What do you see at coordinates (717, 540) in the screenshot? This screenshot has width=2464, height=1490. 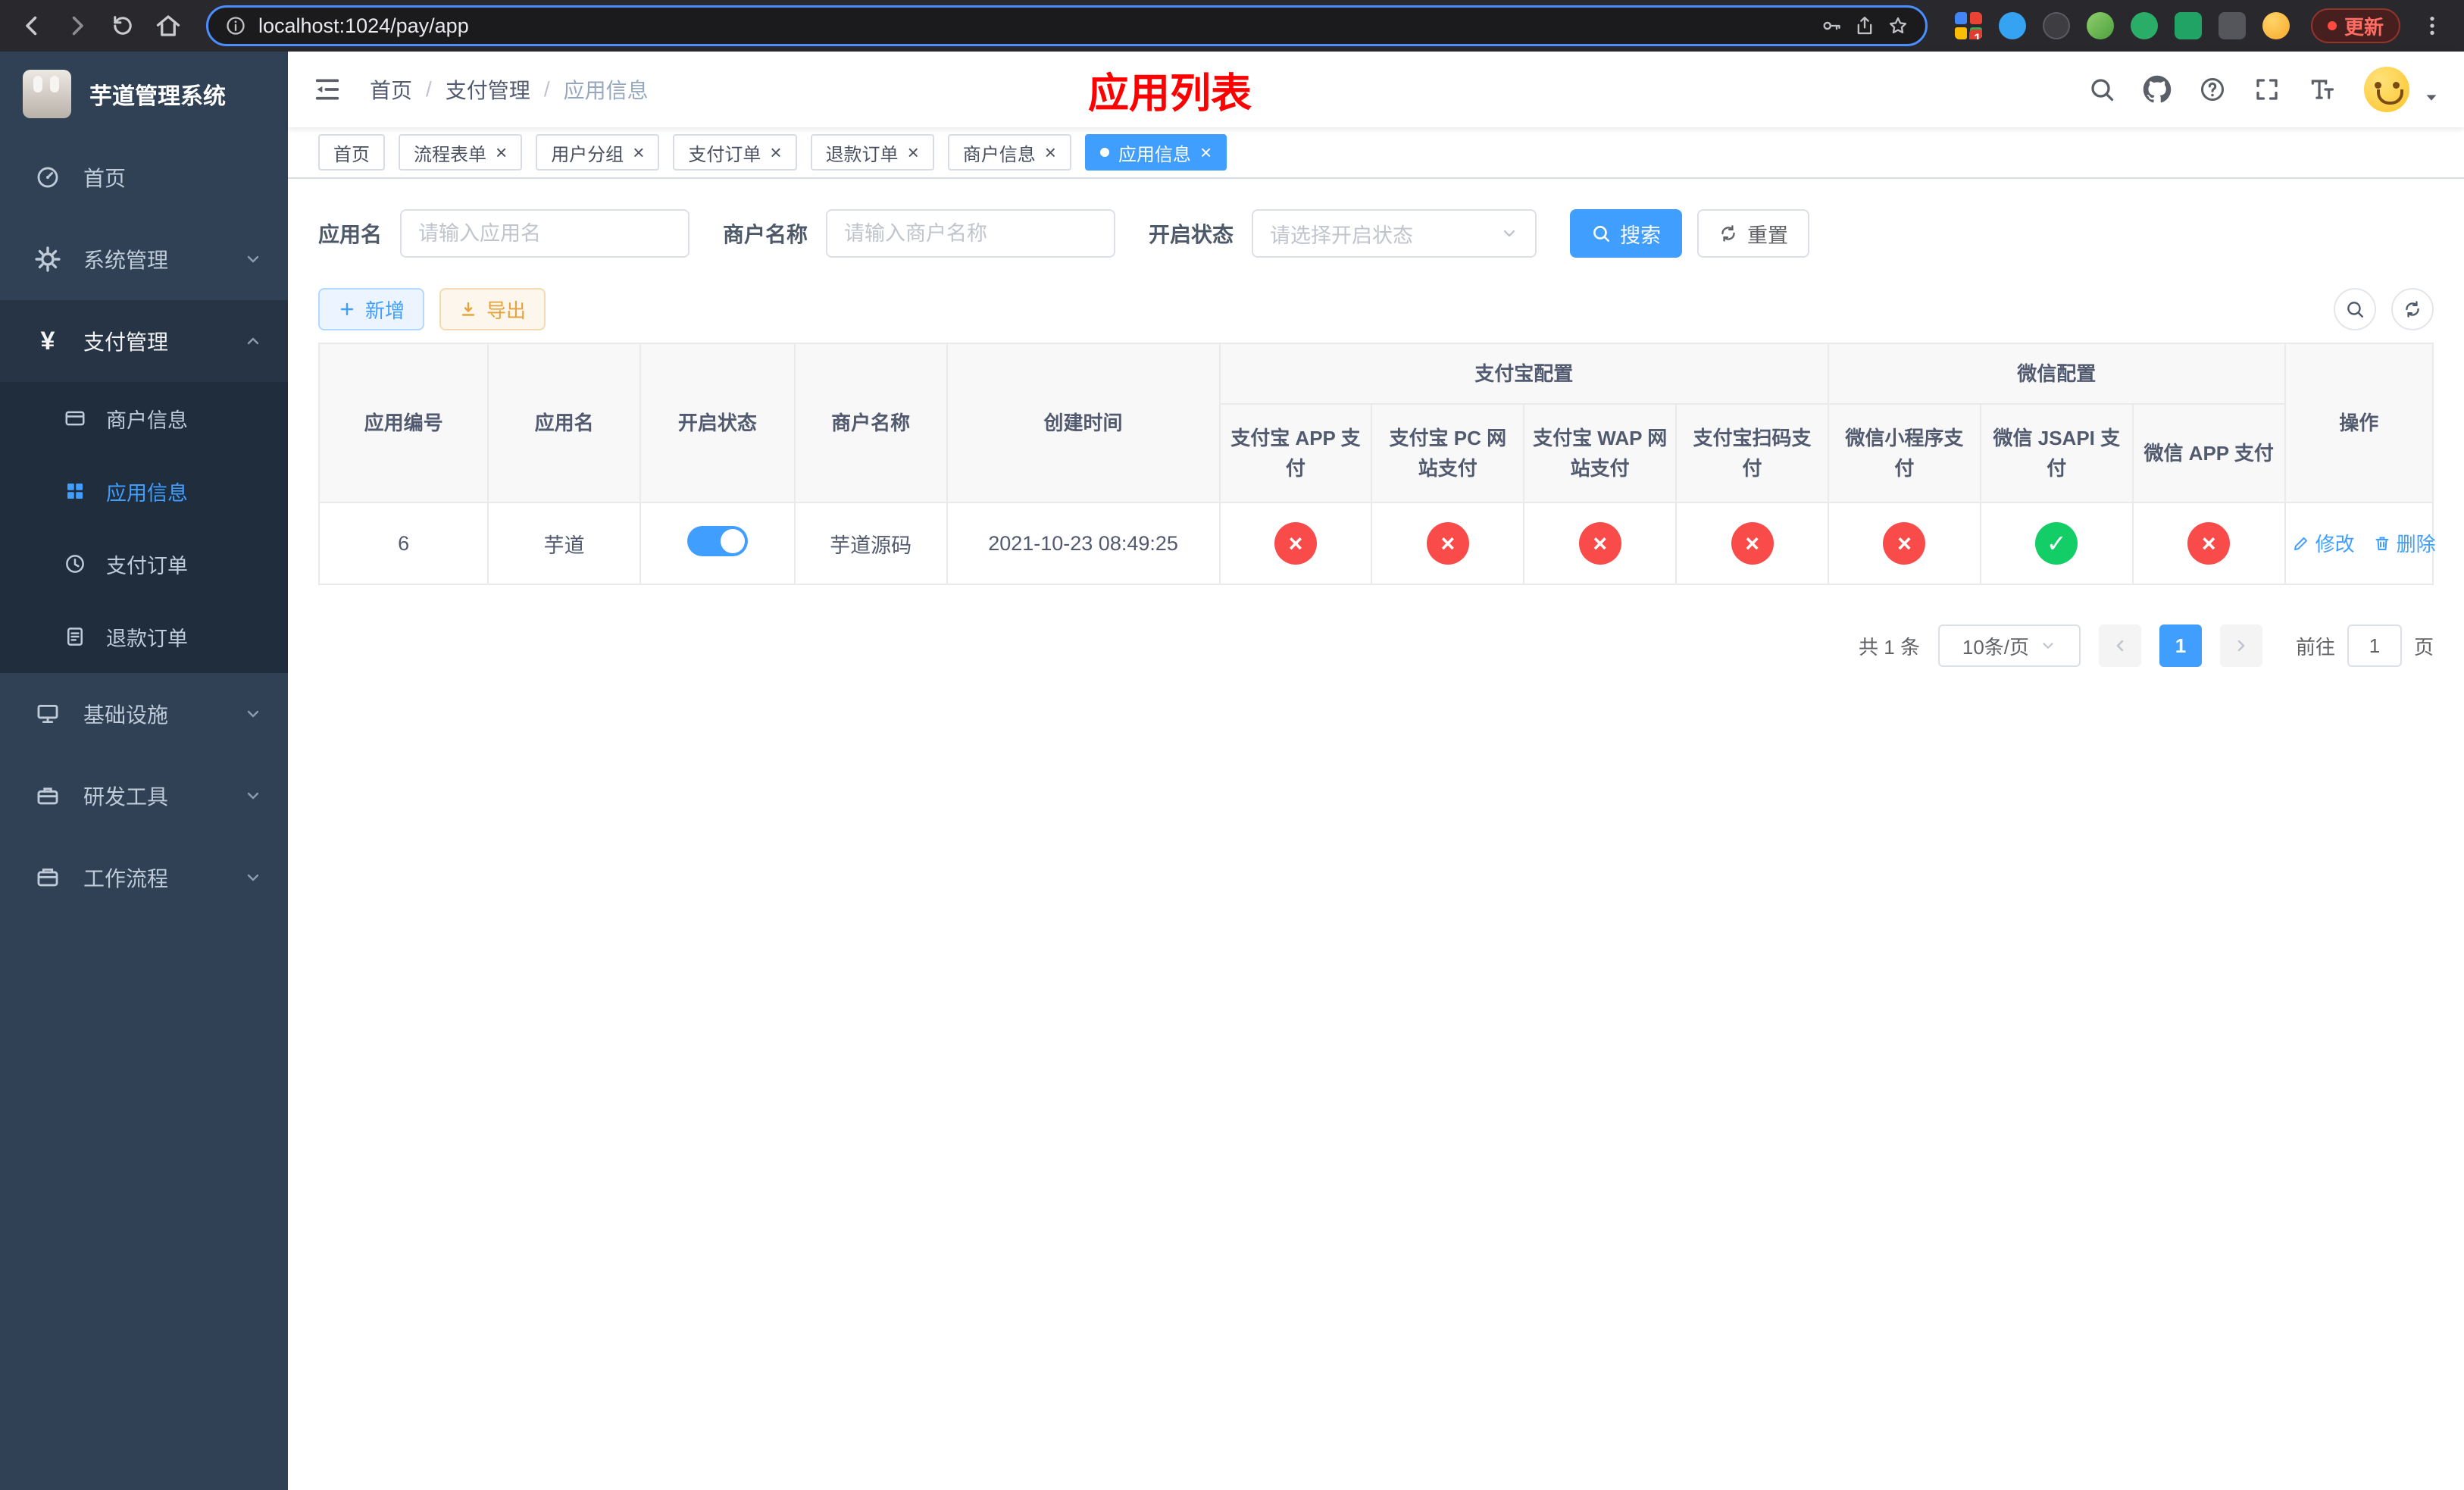 I see `status-toggle` at bounding box center [717, 540].